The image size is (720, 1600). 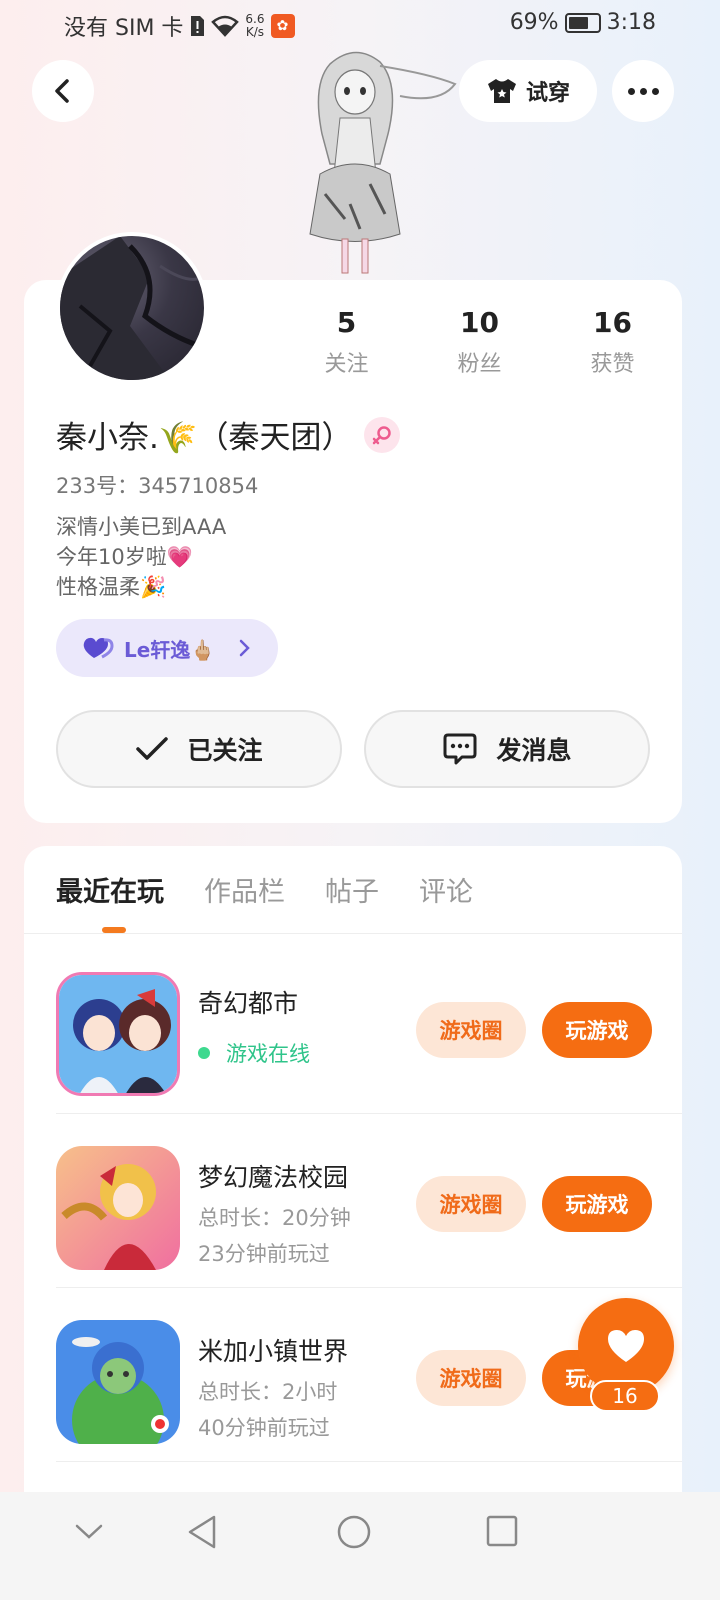 I want to click on chevron-left-icon, so click(x=62, y=91).